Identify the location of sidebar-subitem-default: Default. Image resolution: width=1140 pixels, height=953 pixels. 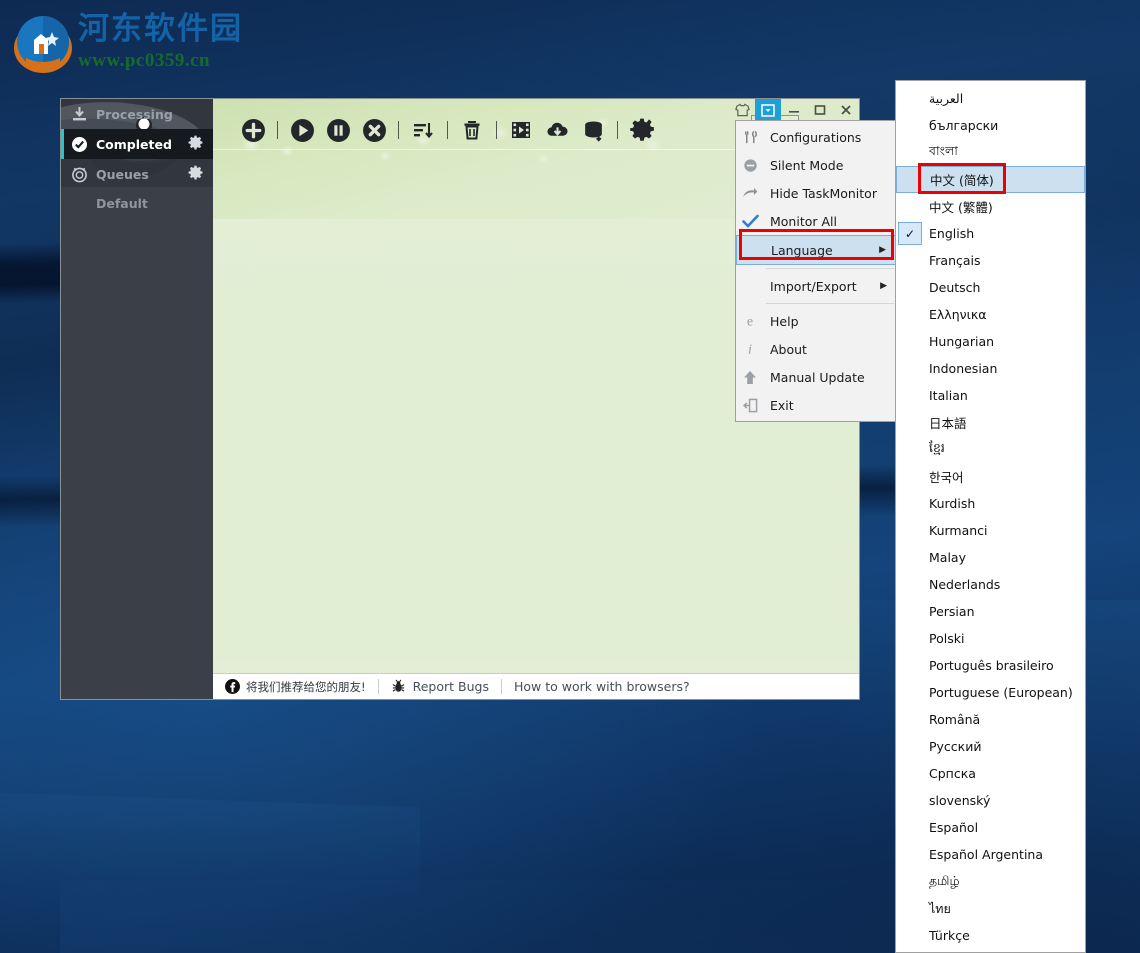
(137, 203).